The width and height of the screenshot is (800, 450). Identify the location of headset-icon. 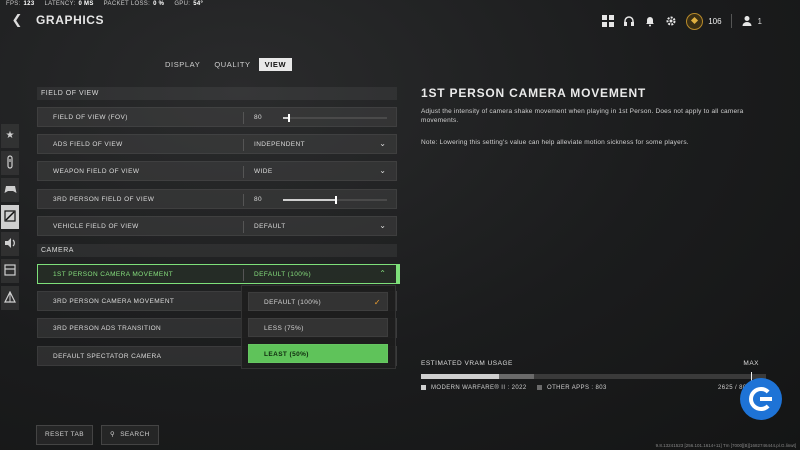
(629, 21).